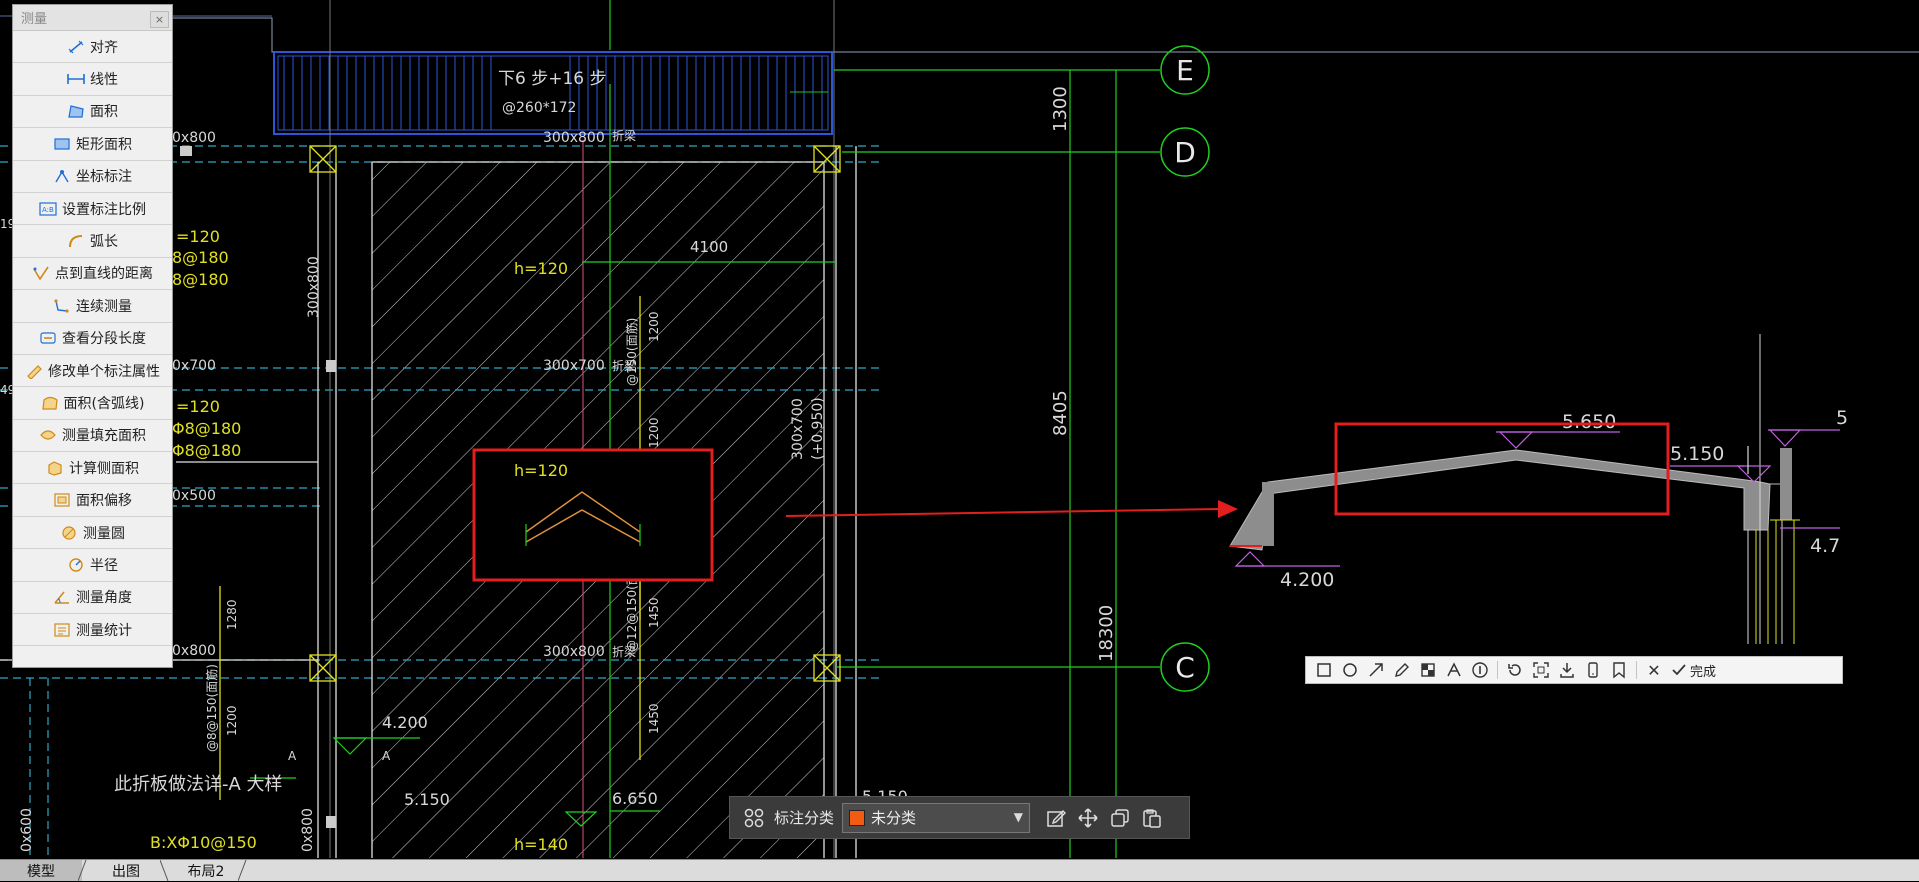  Describe the element at coordinates (1842, 418) in the screenshot. I see `detail-elevation: 5` at that location.